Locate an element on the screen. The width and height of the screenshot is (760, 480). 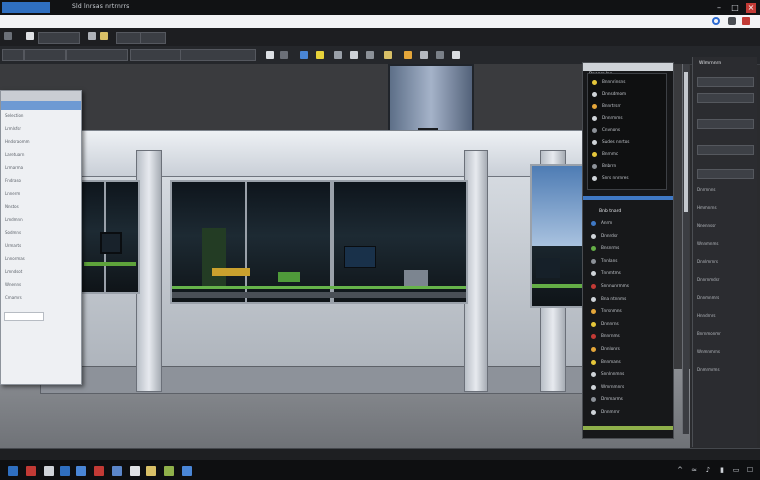
property-row: Bnsnrms is located at coordinates (626, 249).